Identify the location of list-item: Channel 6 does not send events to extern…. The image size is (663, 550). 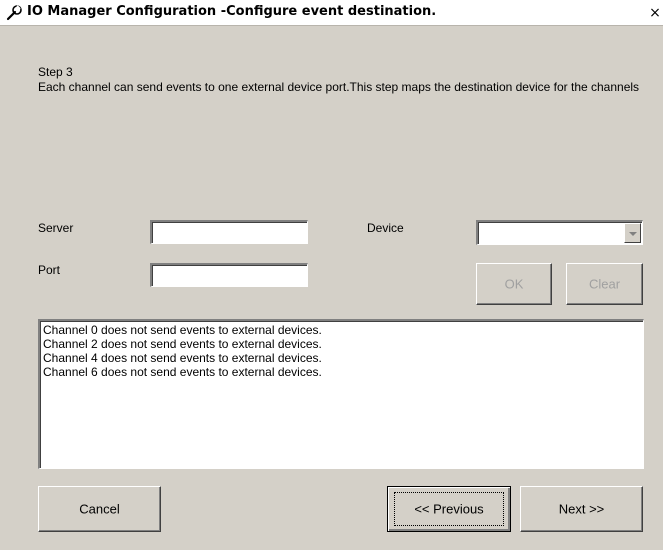
(341, 372).